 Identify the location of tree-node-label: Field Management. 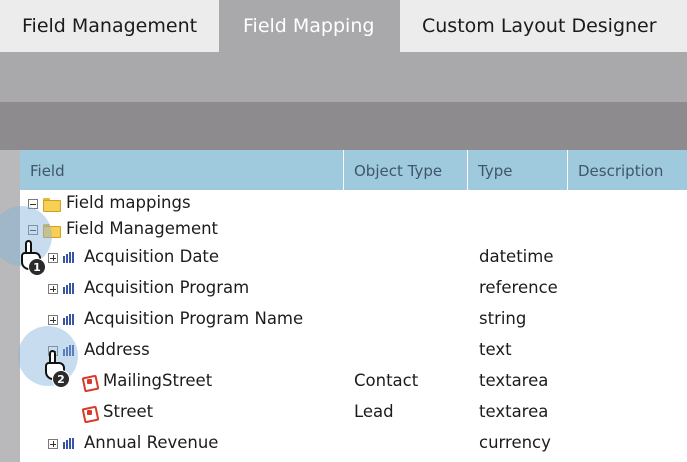
(142, 228).